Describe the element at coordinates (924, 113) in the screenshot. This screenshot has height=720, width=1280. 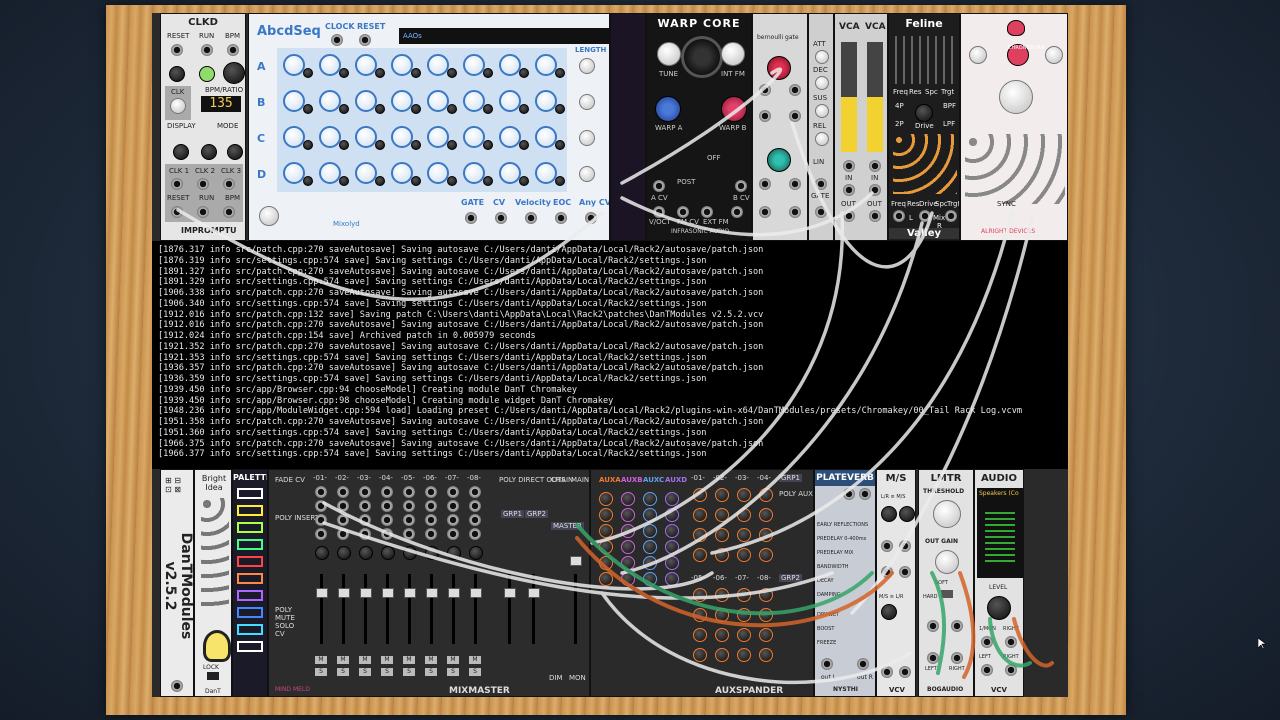
I see `feline-mode-knob` at that location.